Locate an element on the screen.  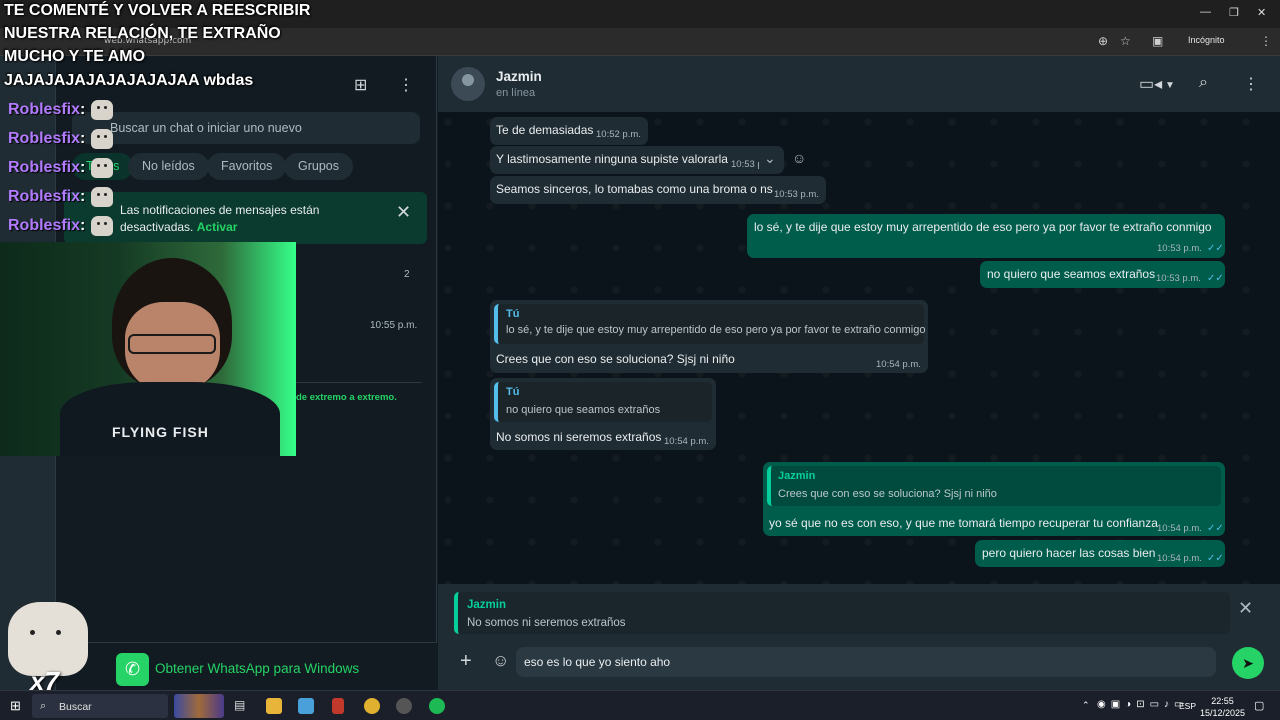
close-reply-icon: ✕ is located at coordinates (1245, 608).